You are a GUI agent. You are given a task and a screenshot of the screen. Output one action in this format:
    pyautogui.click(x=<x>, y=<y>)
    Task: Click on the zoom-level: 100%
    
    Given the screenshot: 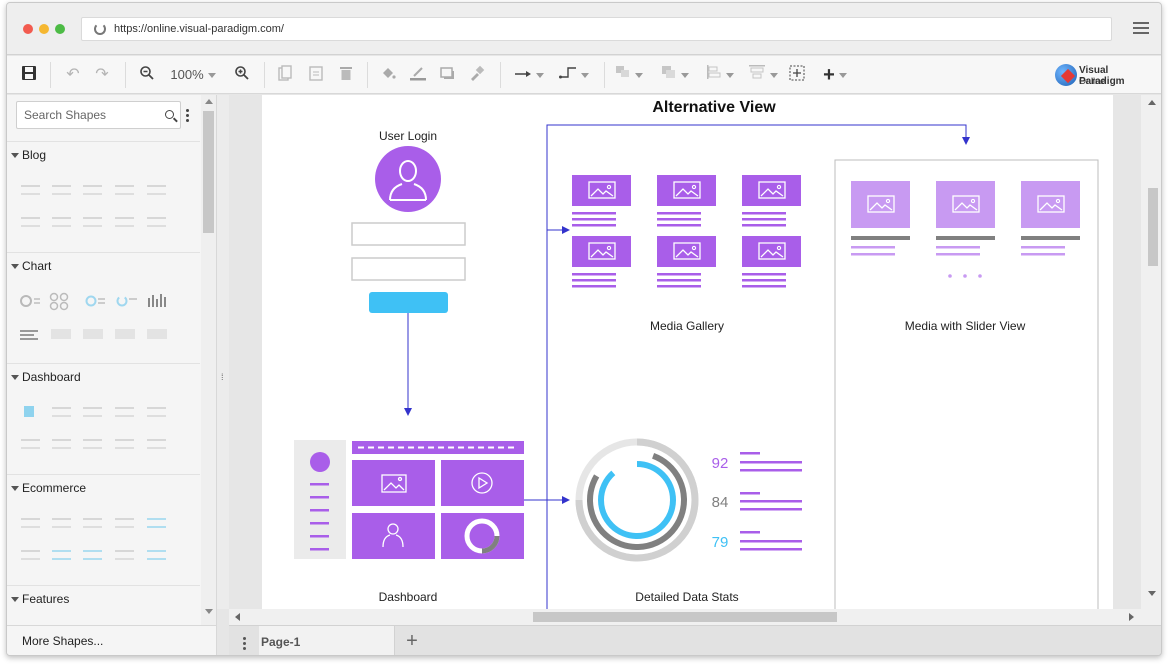 What is the action you would take?
    pyautogui.click(x=187, y=74)
    